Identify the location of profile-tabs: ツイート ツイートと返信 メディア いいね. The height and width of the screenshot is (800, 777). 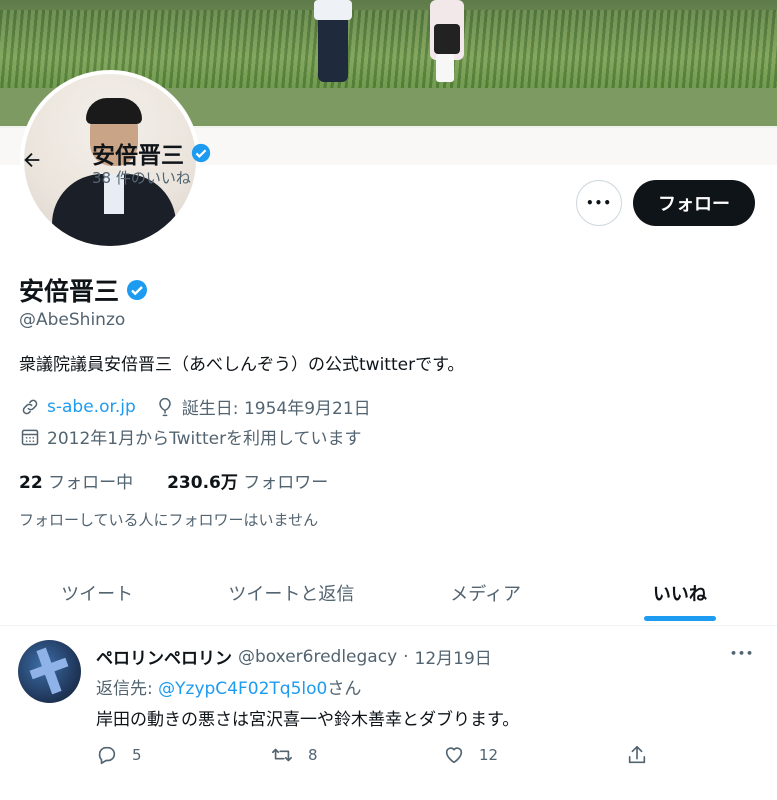
(388, 593).